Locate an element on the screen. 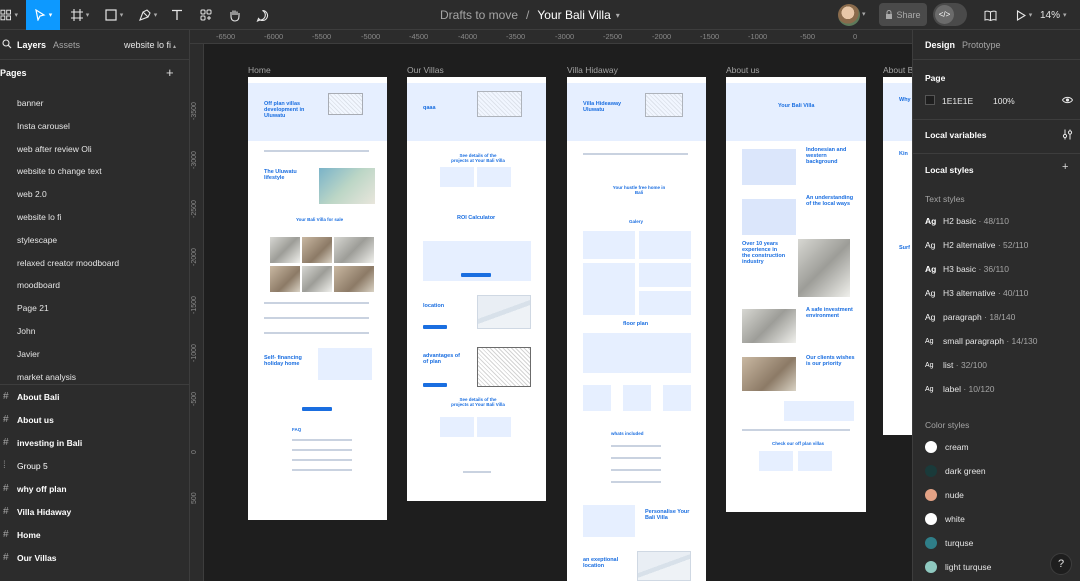 Image resolution: width=1080 pixels, height=581 pixels. text-tool-button is located at coordinates (177, 15).